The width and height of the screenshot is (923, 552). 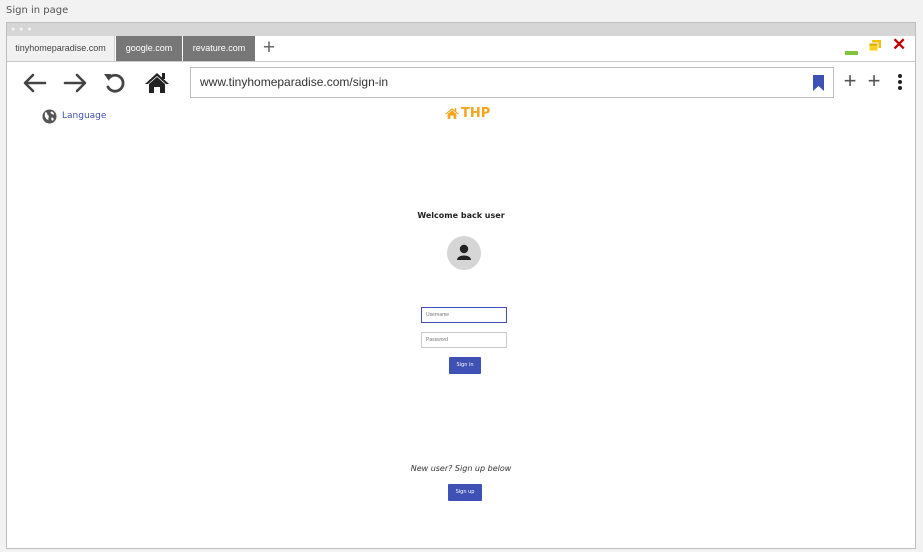 I want to click on close-icon: ✕, so click(x=899, y=44).